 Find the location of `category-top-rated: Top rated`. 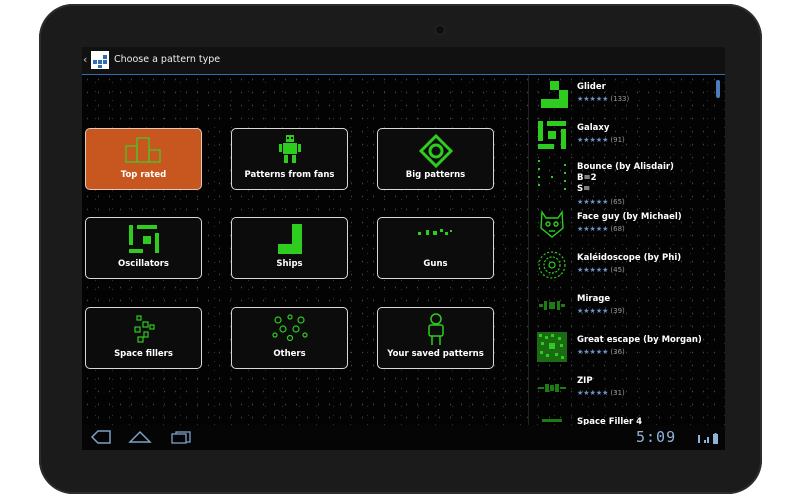

category-top-rated: Top rated is located at coordinates (143, 159).